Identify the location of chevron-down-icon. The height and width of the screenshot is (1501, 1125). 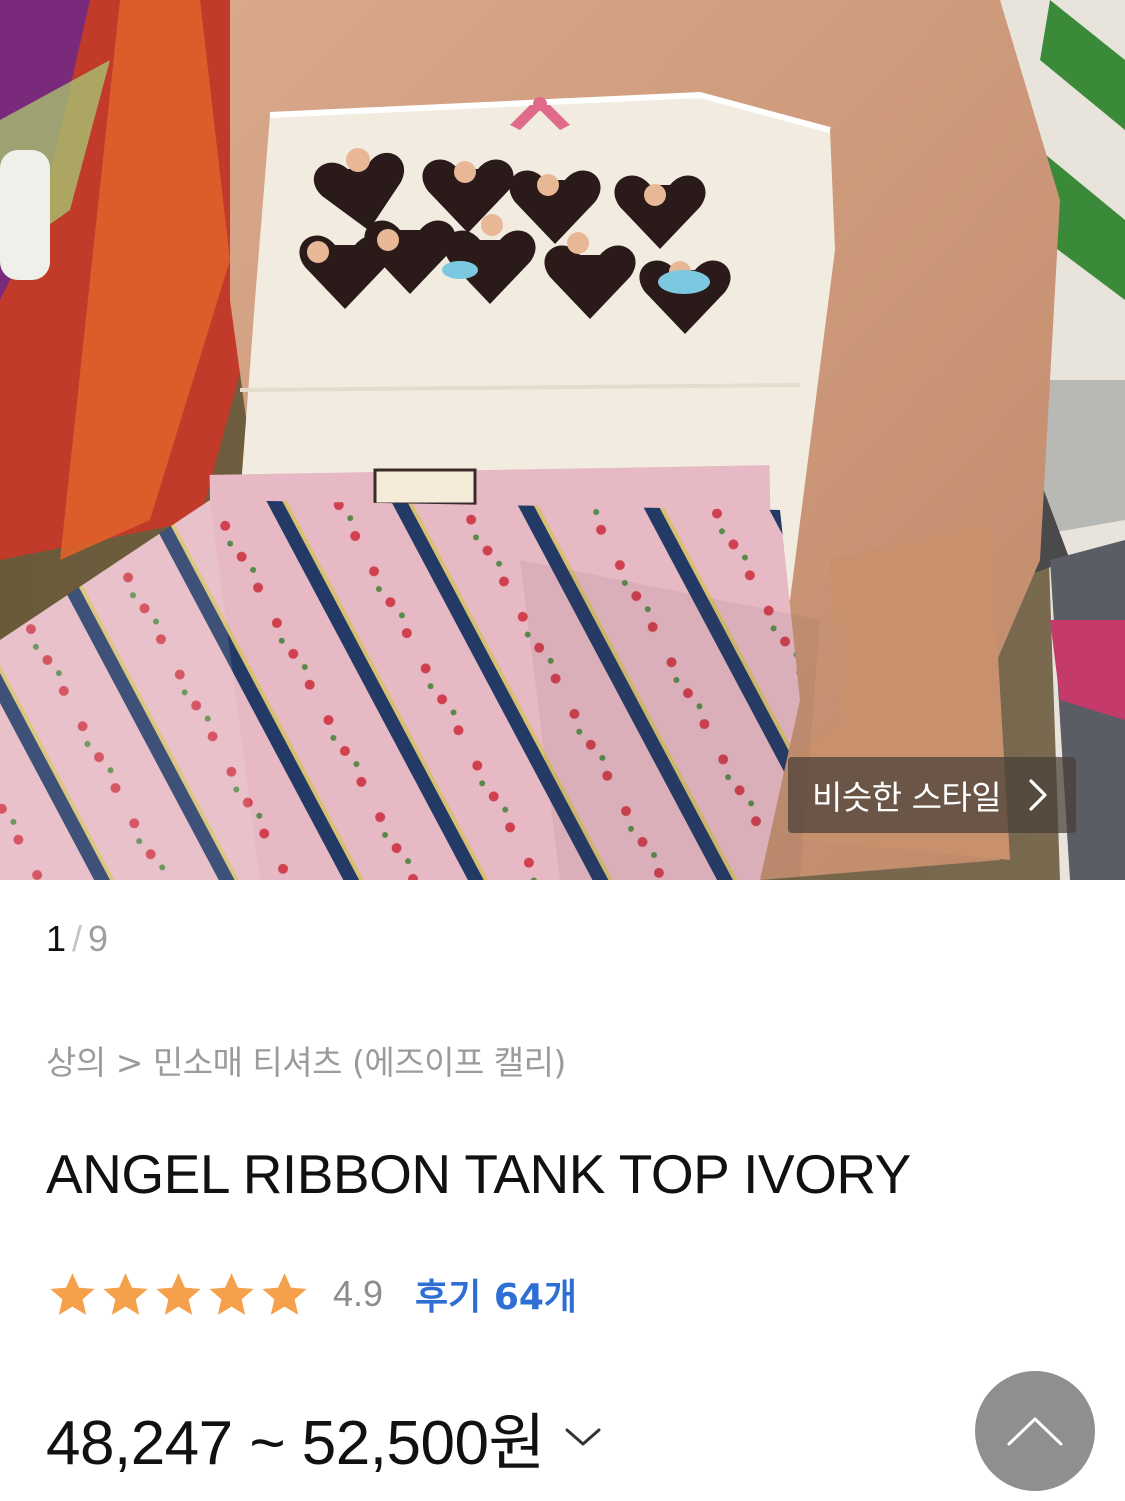
(583, 1437).